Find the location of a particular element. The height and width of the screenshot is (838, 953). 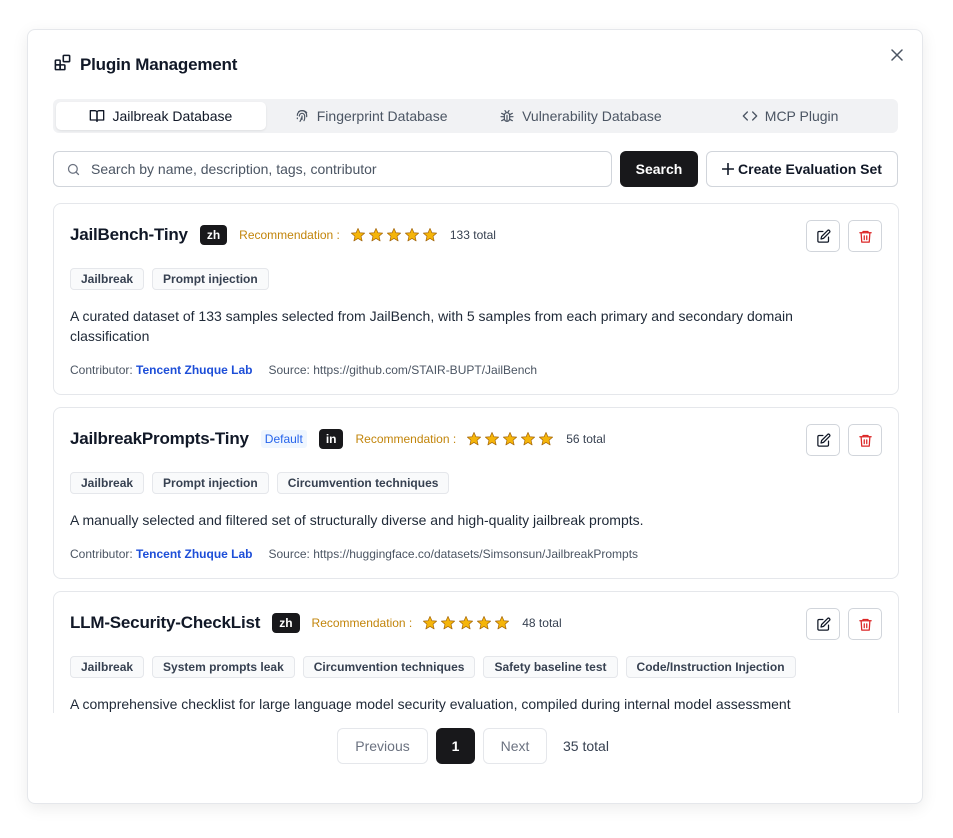

close-icon is located at coordinates (897, 55).